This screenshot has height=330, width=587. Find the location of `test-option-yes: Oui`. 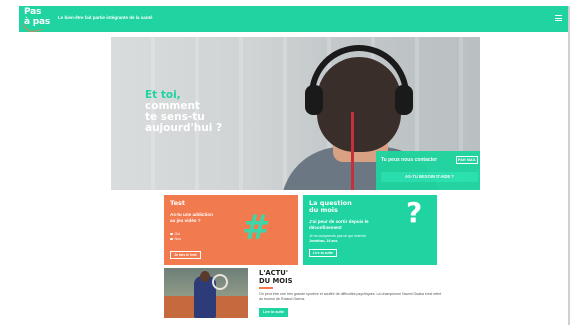

test-option-yes: Oui is located at coordinates (175, 234).